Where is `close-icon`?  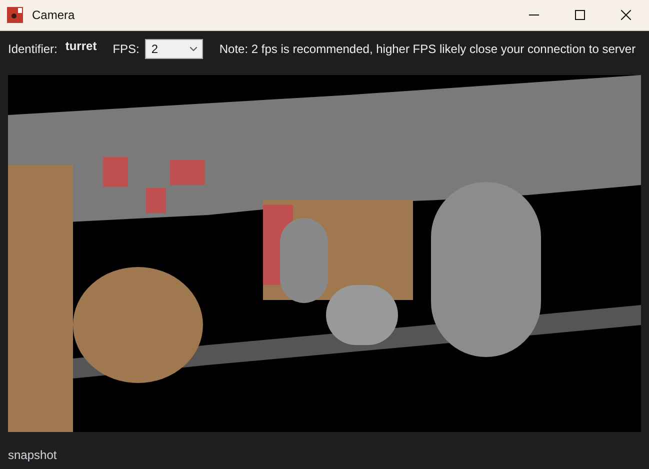 close-icon is located at coordinates (626, 15).